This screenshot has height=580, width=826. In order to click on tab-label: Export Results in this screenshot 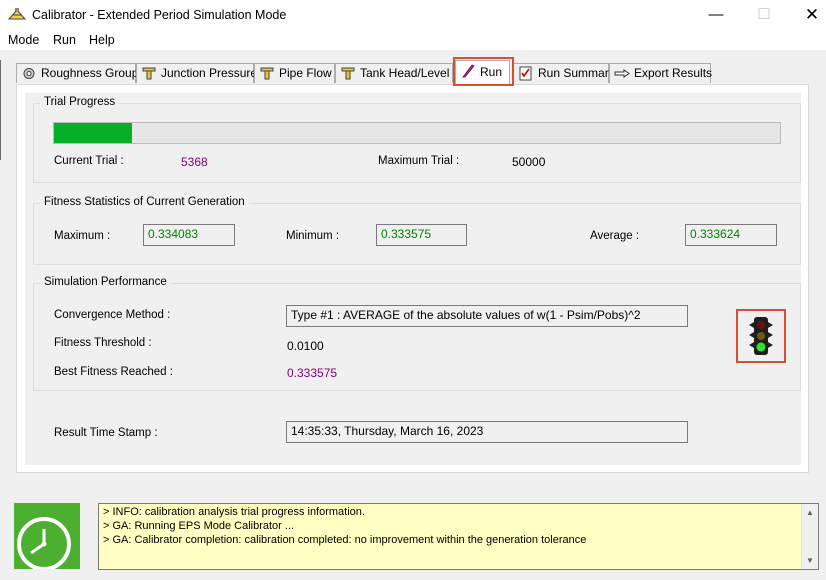, I will do `click(673, 73)`.